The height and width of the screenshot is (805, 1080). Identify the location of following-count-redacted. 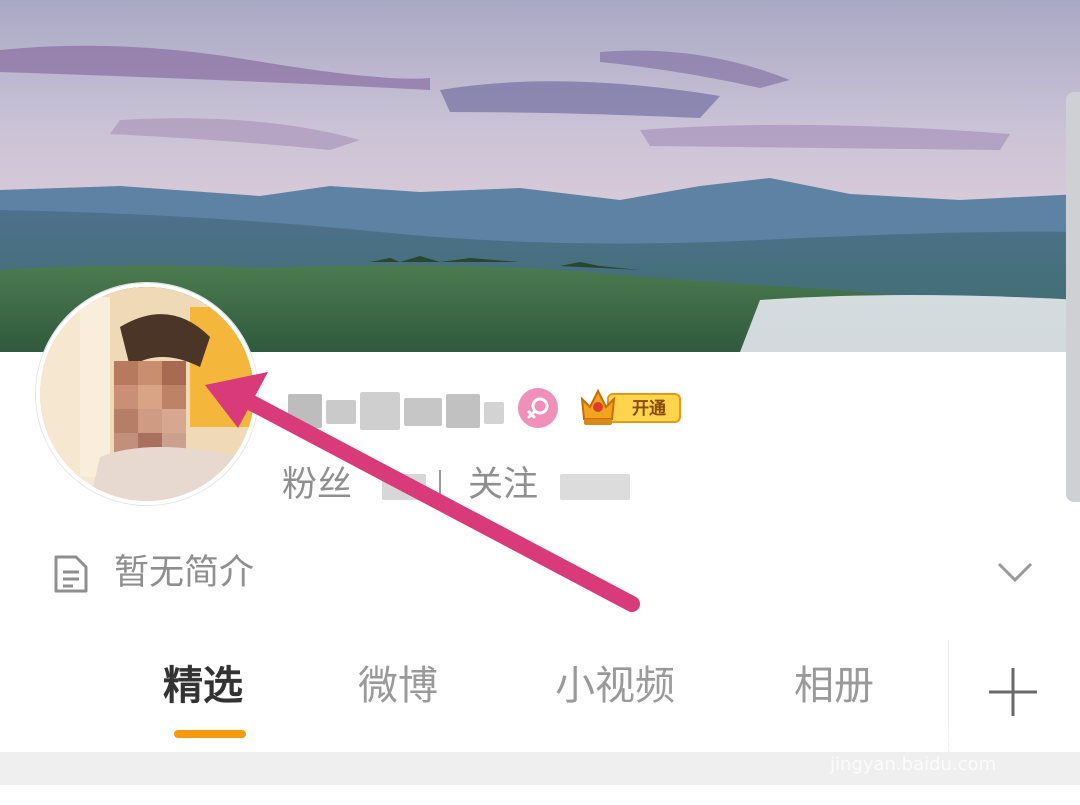
(595, 487).